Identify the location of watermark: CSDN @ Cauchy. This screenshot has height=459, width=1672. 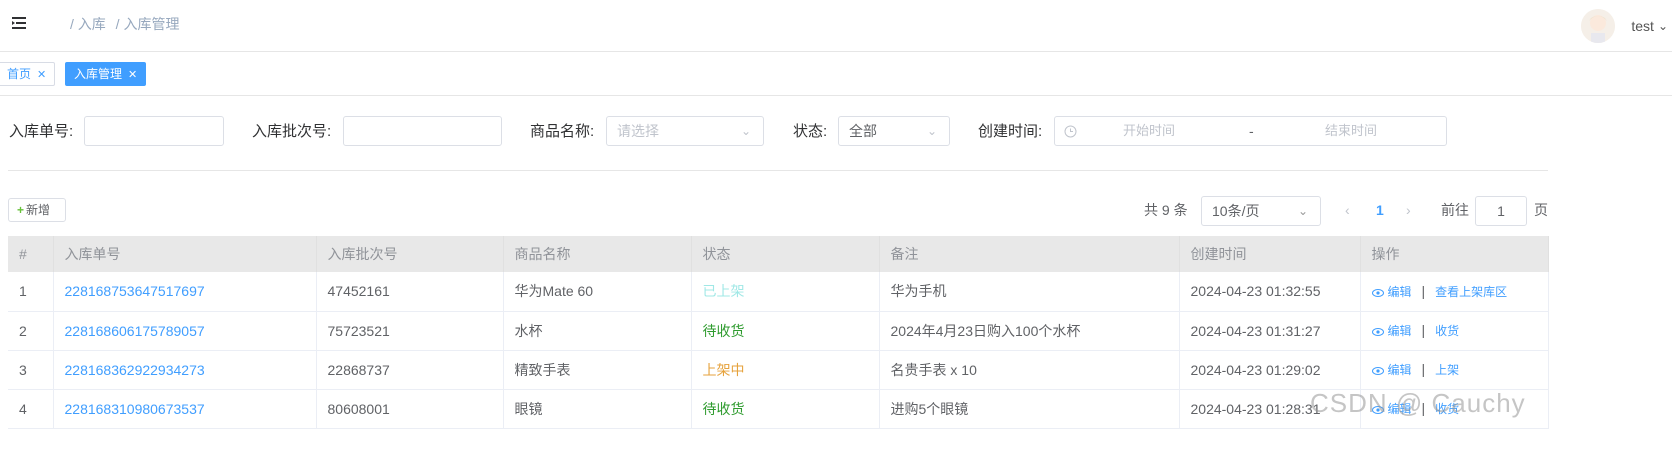
(1418, 403).